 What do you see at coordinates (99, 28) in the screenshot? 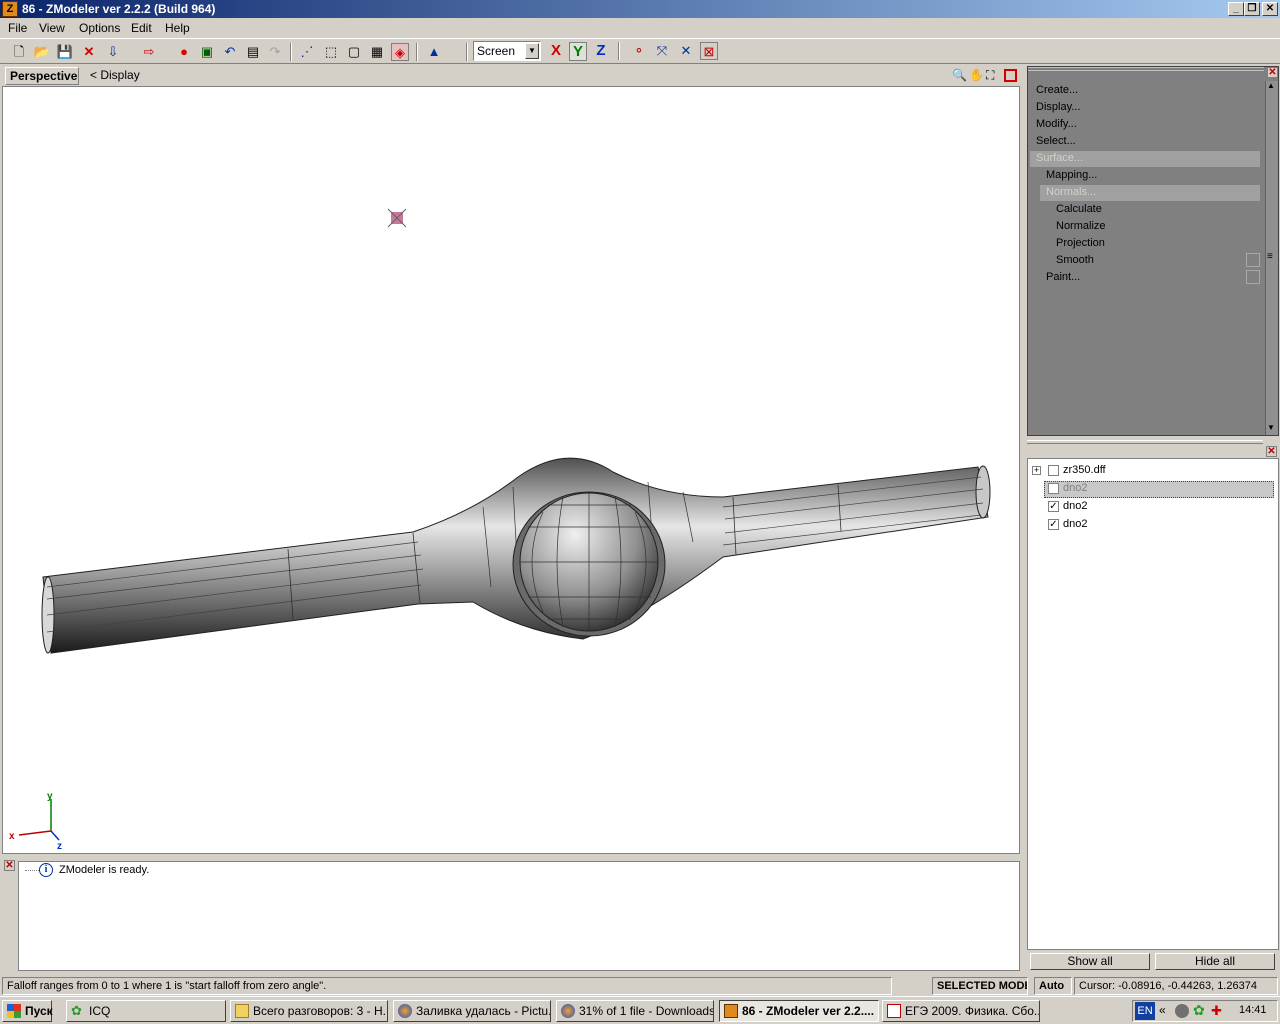
I see `menu-options: Options` at bounding box center [99, 28].